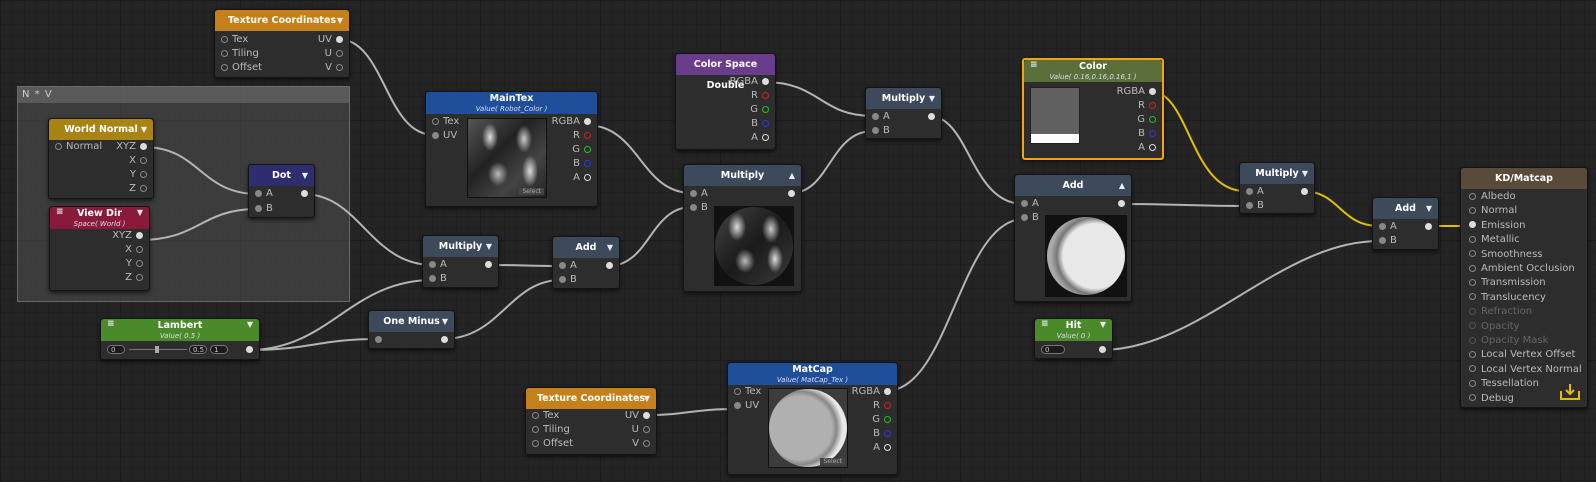 The image size is (1596, 482). I want to click on node-add-2: Add ▲ A B, so click(1073, 238).